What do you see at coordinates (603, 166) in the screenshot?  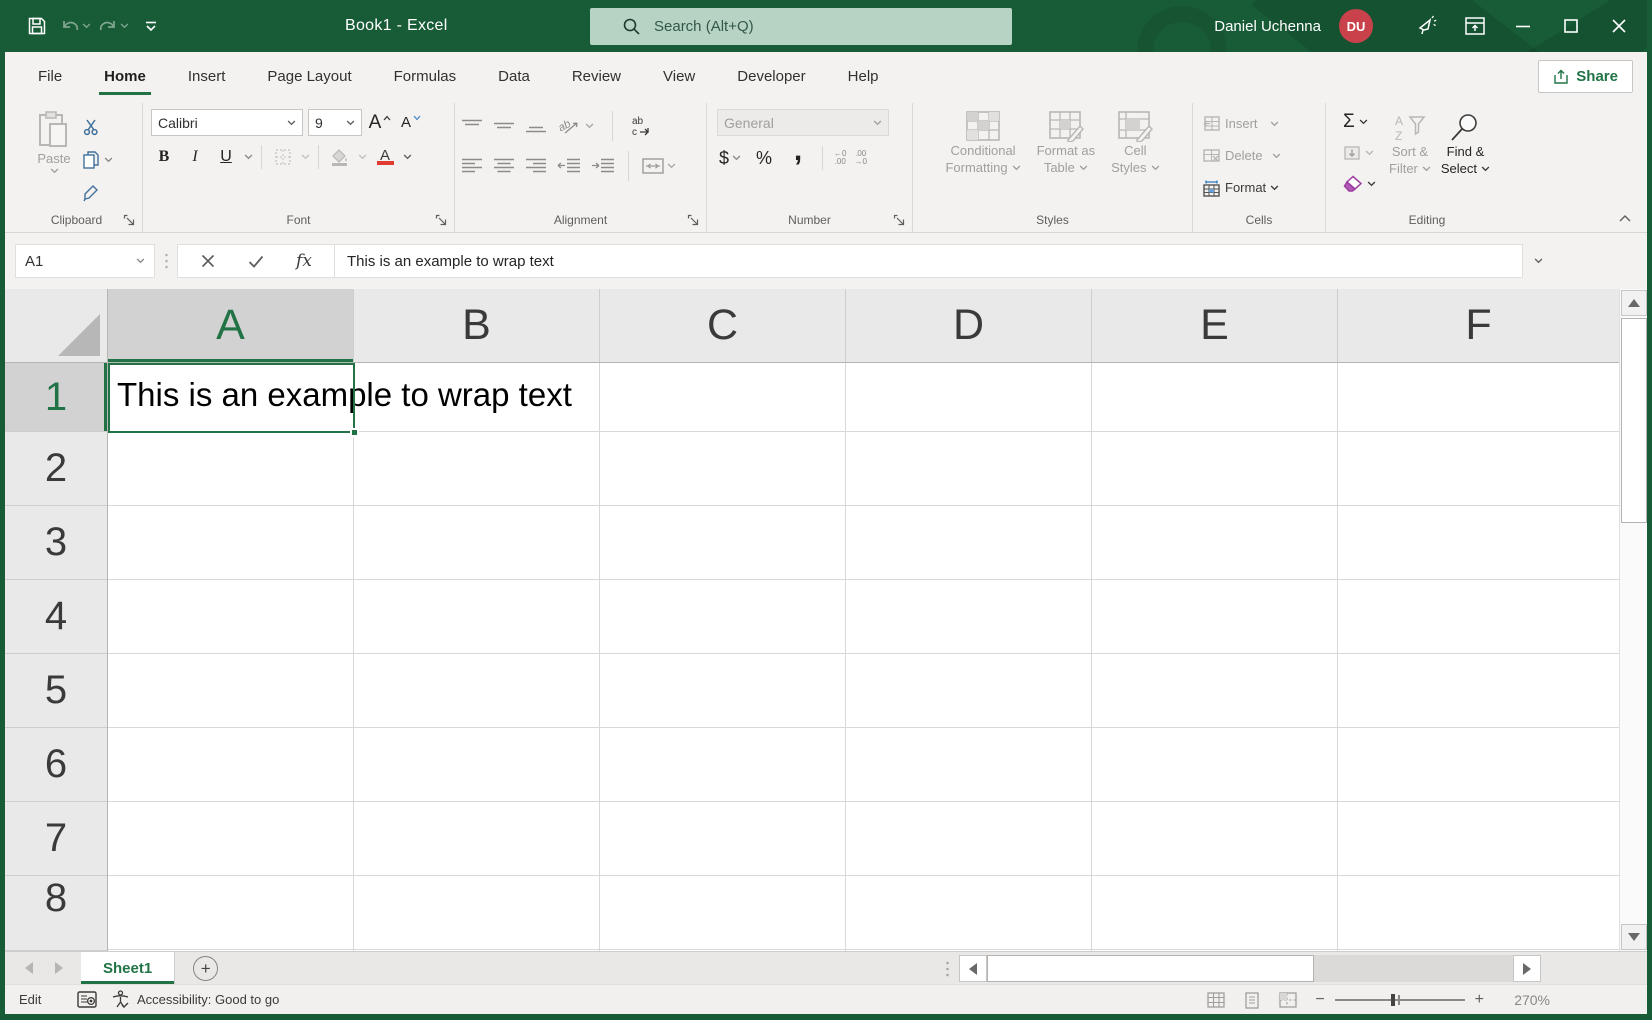 I see `increase-indent-button` at bounding box center [603, 166].